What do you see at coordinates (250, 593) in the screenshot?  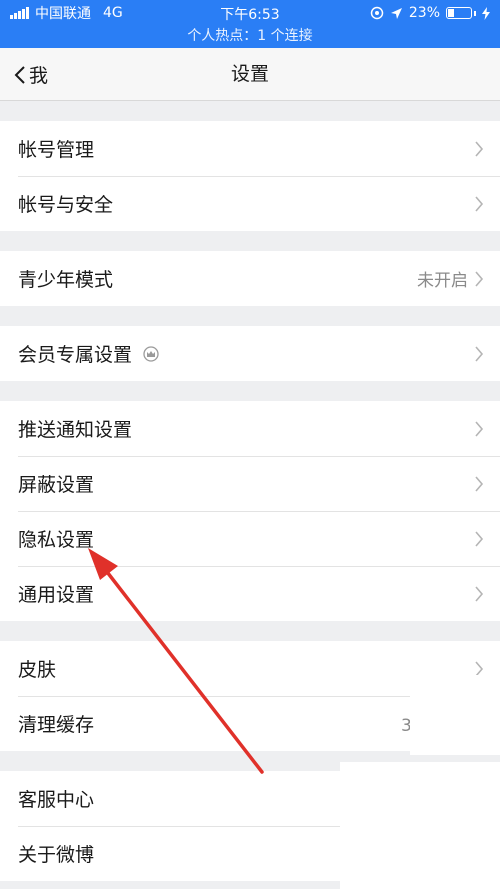 I see `general-settings-row: 通用设置` at bounding box center [250, 593].